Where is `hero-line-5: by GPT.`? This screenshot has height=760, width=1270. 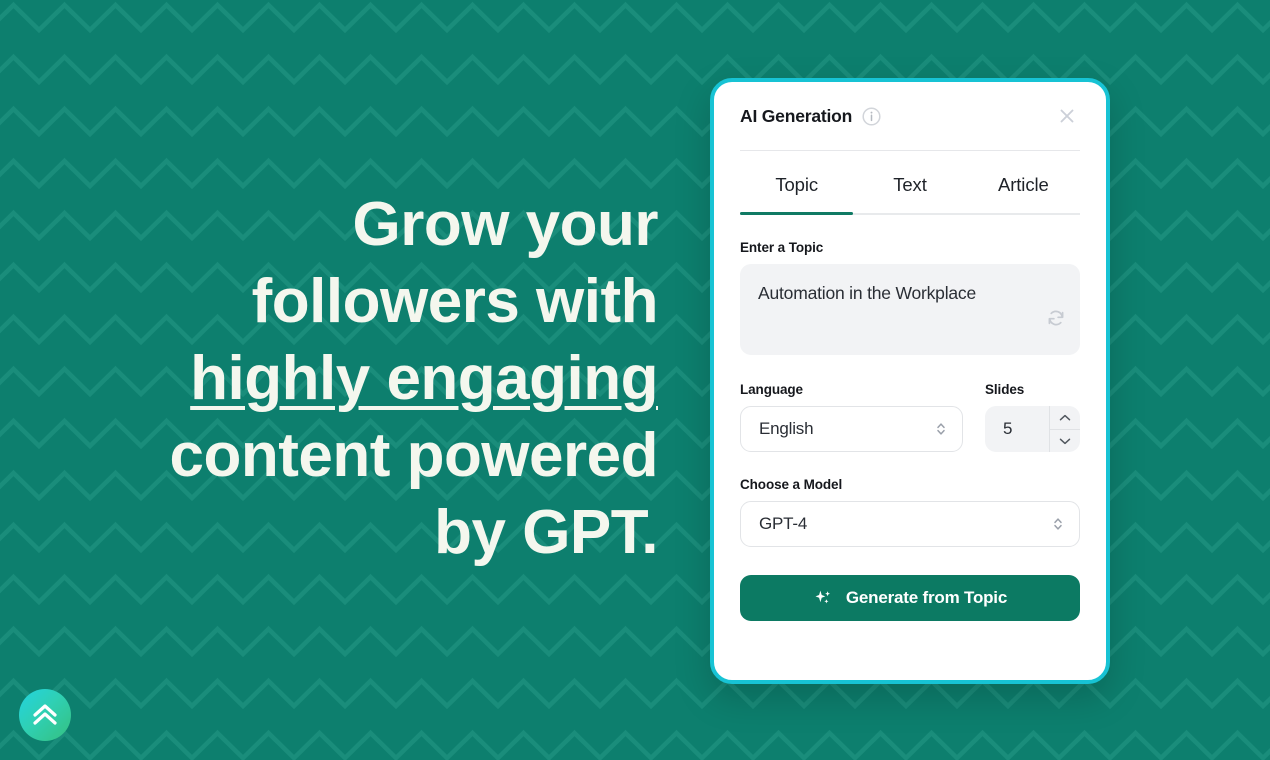 hero-line-5: by GPT. is located at coordinates (546, 532).